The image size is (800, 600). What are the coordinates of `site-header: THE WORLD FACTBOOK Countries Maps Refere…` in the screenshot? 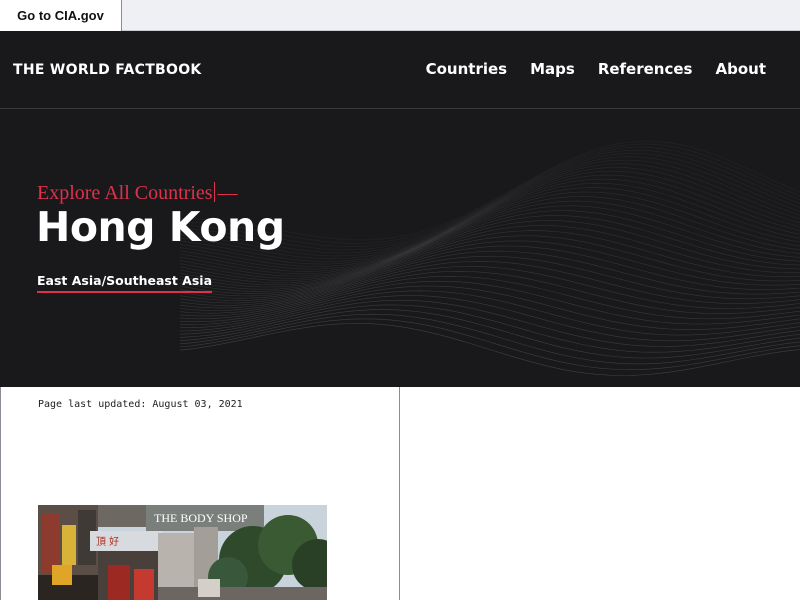 It's located at (400, 70).